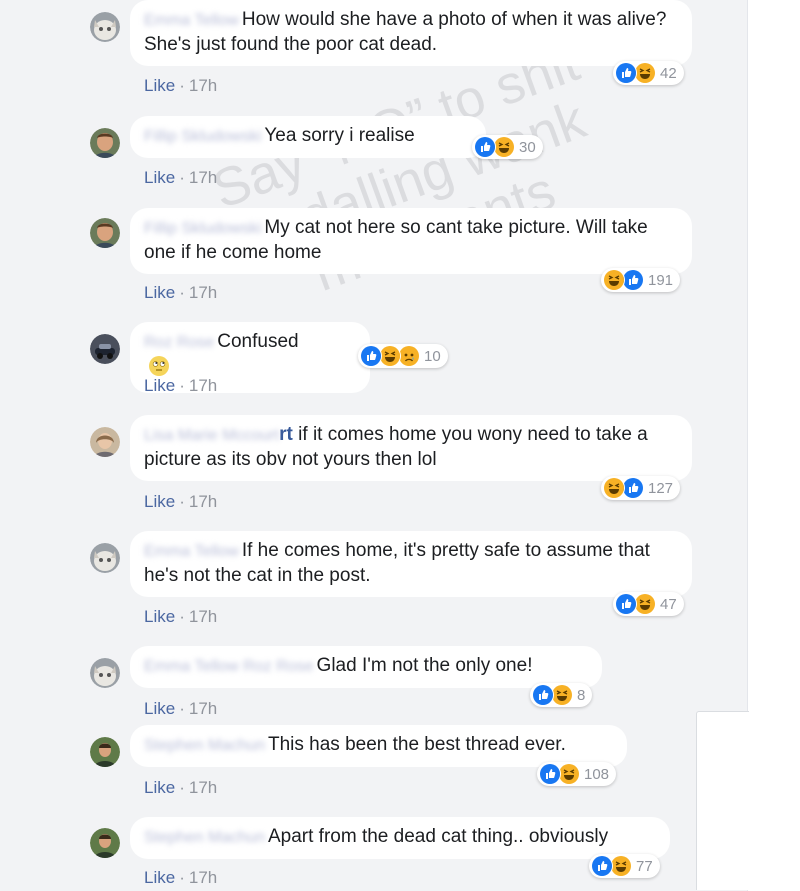 This screenshot has height=891, width=800. Describe the element at coordinates (424, 665) in the screenshot. I see `comment-text: Glad I'm not the only one!` at that location.